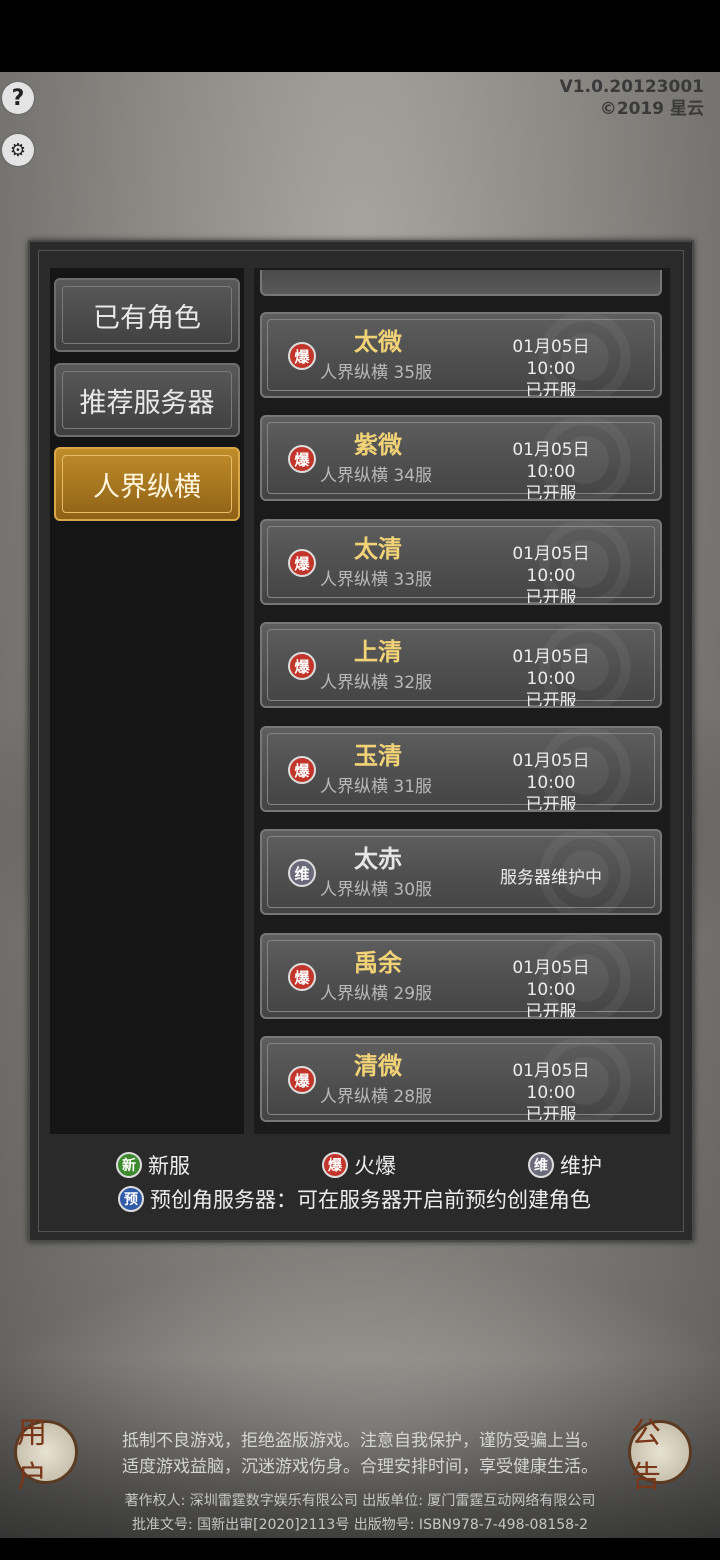  What do you see at coordinates (461, 355) in the screenshot?
I see `server-item: 爆 太微 人界纵横 35服 01月05日 10:00 已开服` at bounding box center [461, 355].